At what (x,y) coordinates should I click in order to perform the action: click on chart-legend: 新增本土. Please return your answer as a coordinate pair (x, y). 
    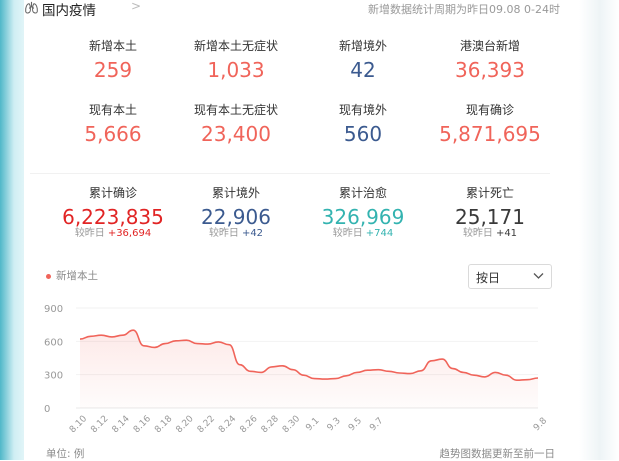
    Looking at the image, I should click on (72, 275).